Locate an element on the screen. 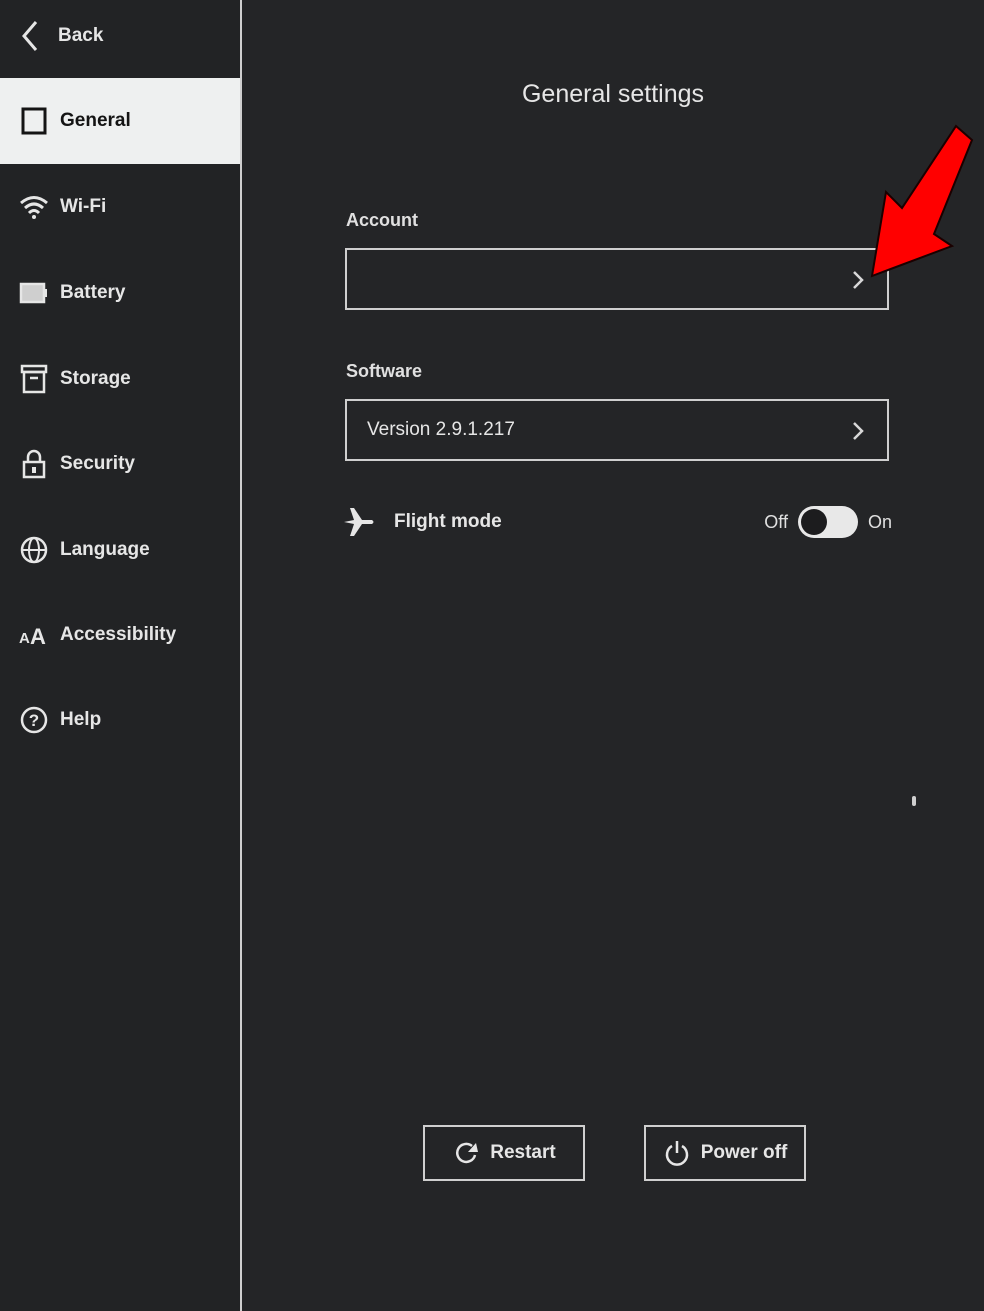 This screenshot has width=984, height=1311. sidebar-item-label: Battery is located at coordinates (93, 292).